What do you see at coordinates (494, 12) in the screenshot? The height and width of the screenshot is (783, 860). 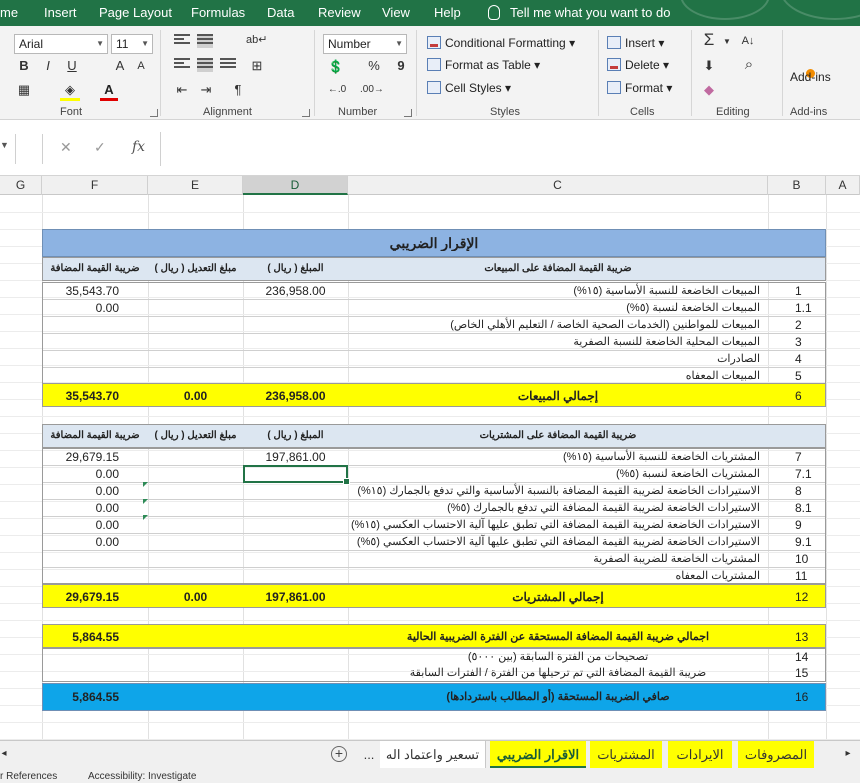 I see `lightbulb-icon` at bounding box center [494, 12].